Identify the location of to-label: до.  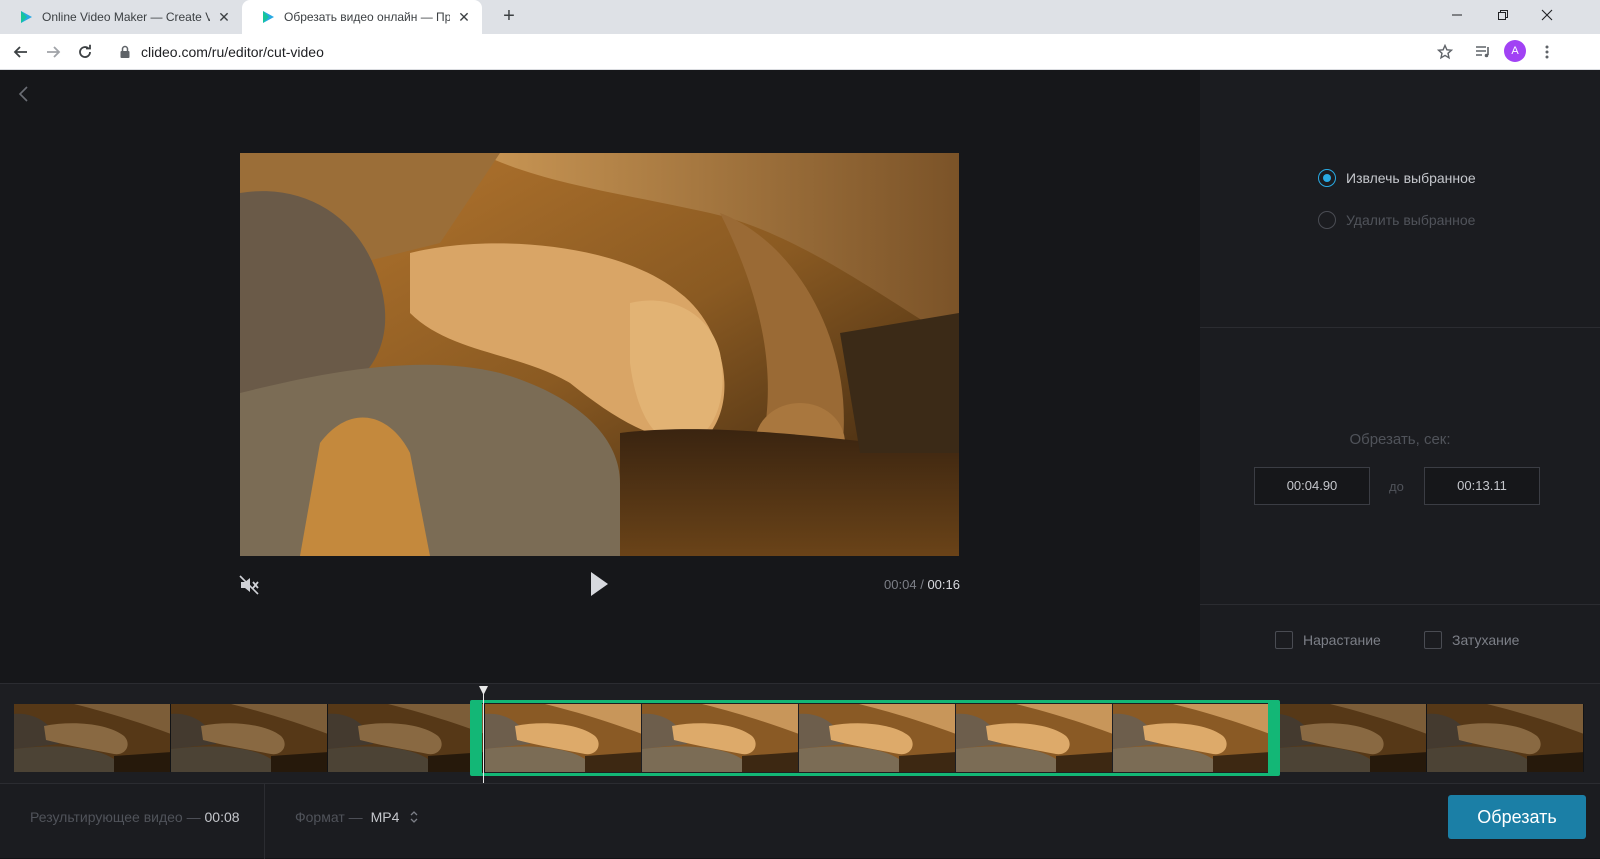
(1396, 486).